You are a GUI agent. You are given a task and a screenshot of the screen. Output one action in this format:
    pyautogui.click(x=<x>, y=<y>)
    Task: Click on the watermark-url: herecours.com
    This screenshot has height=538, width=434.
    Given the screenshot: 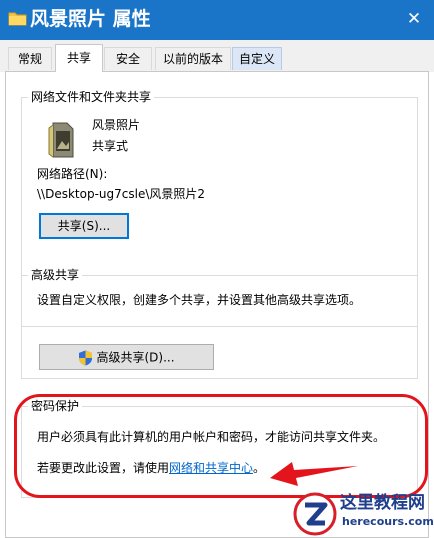 What is the action you would take?
    pyautogui.click(x=388, y=521)
    